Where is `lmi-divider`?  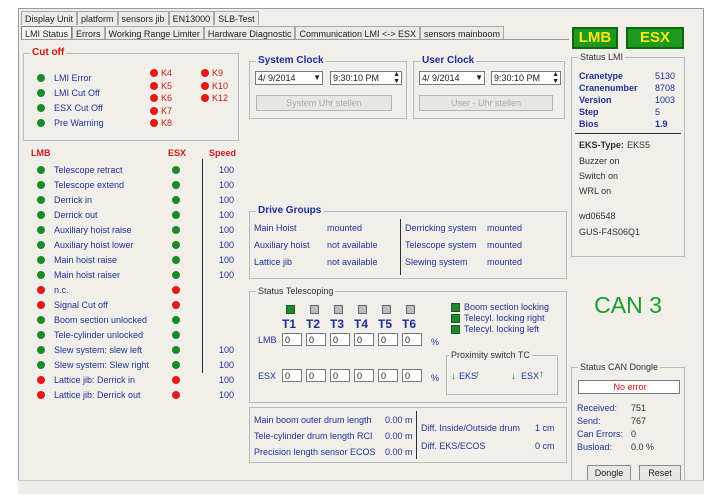 lmi-divider is located at coordinates (628, 133).